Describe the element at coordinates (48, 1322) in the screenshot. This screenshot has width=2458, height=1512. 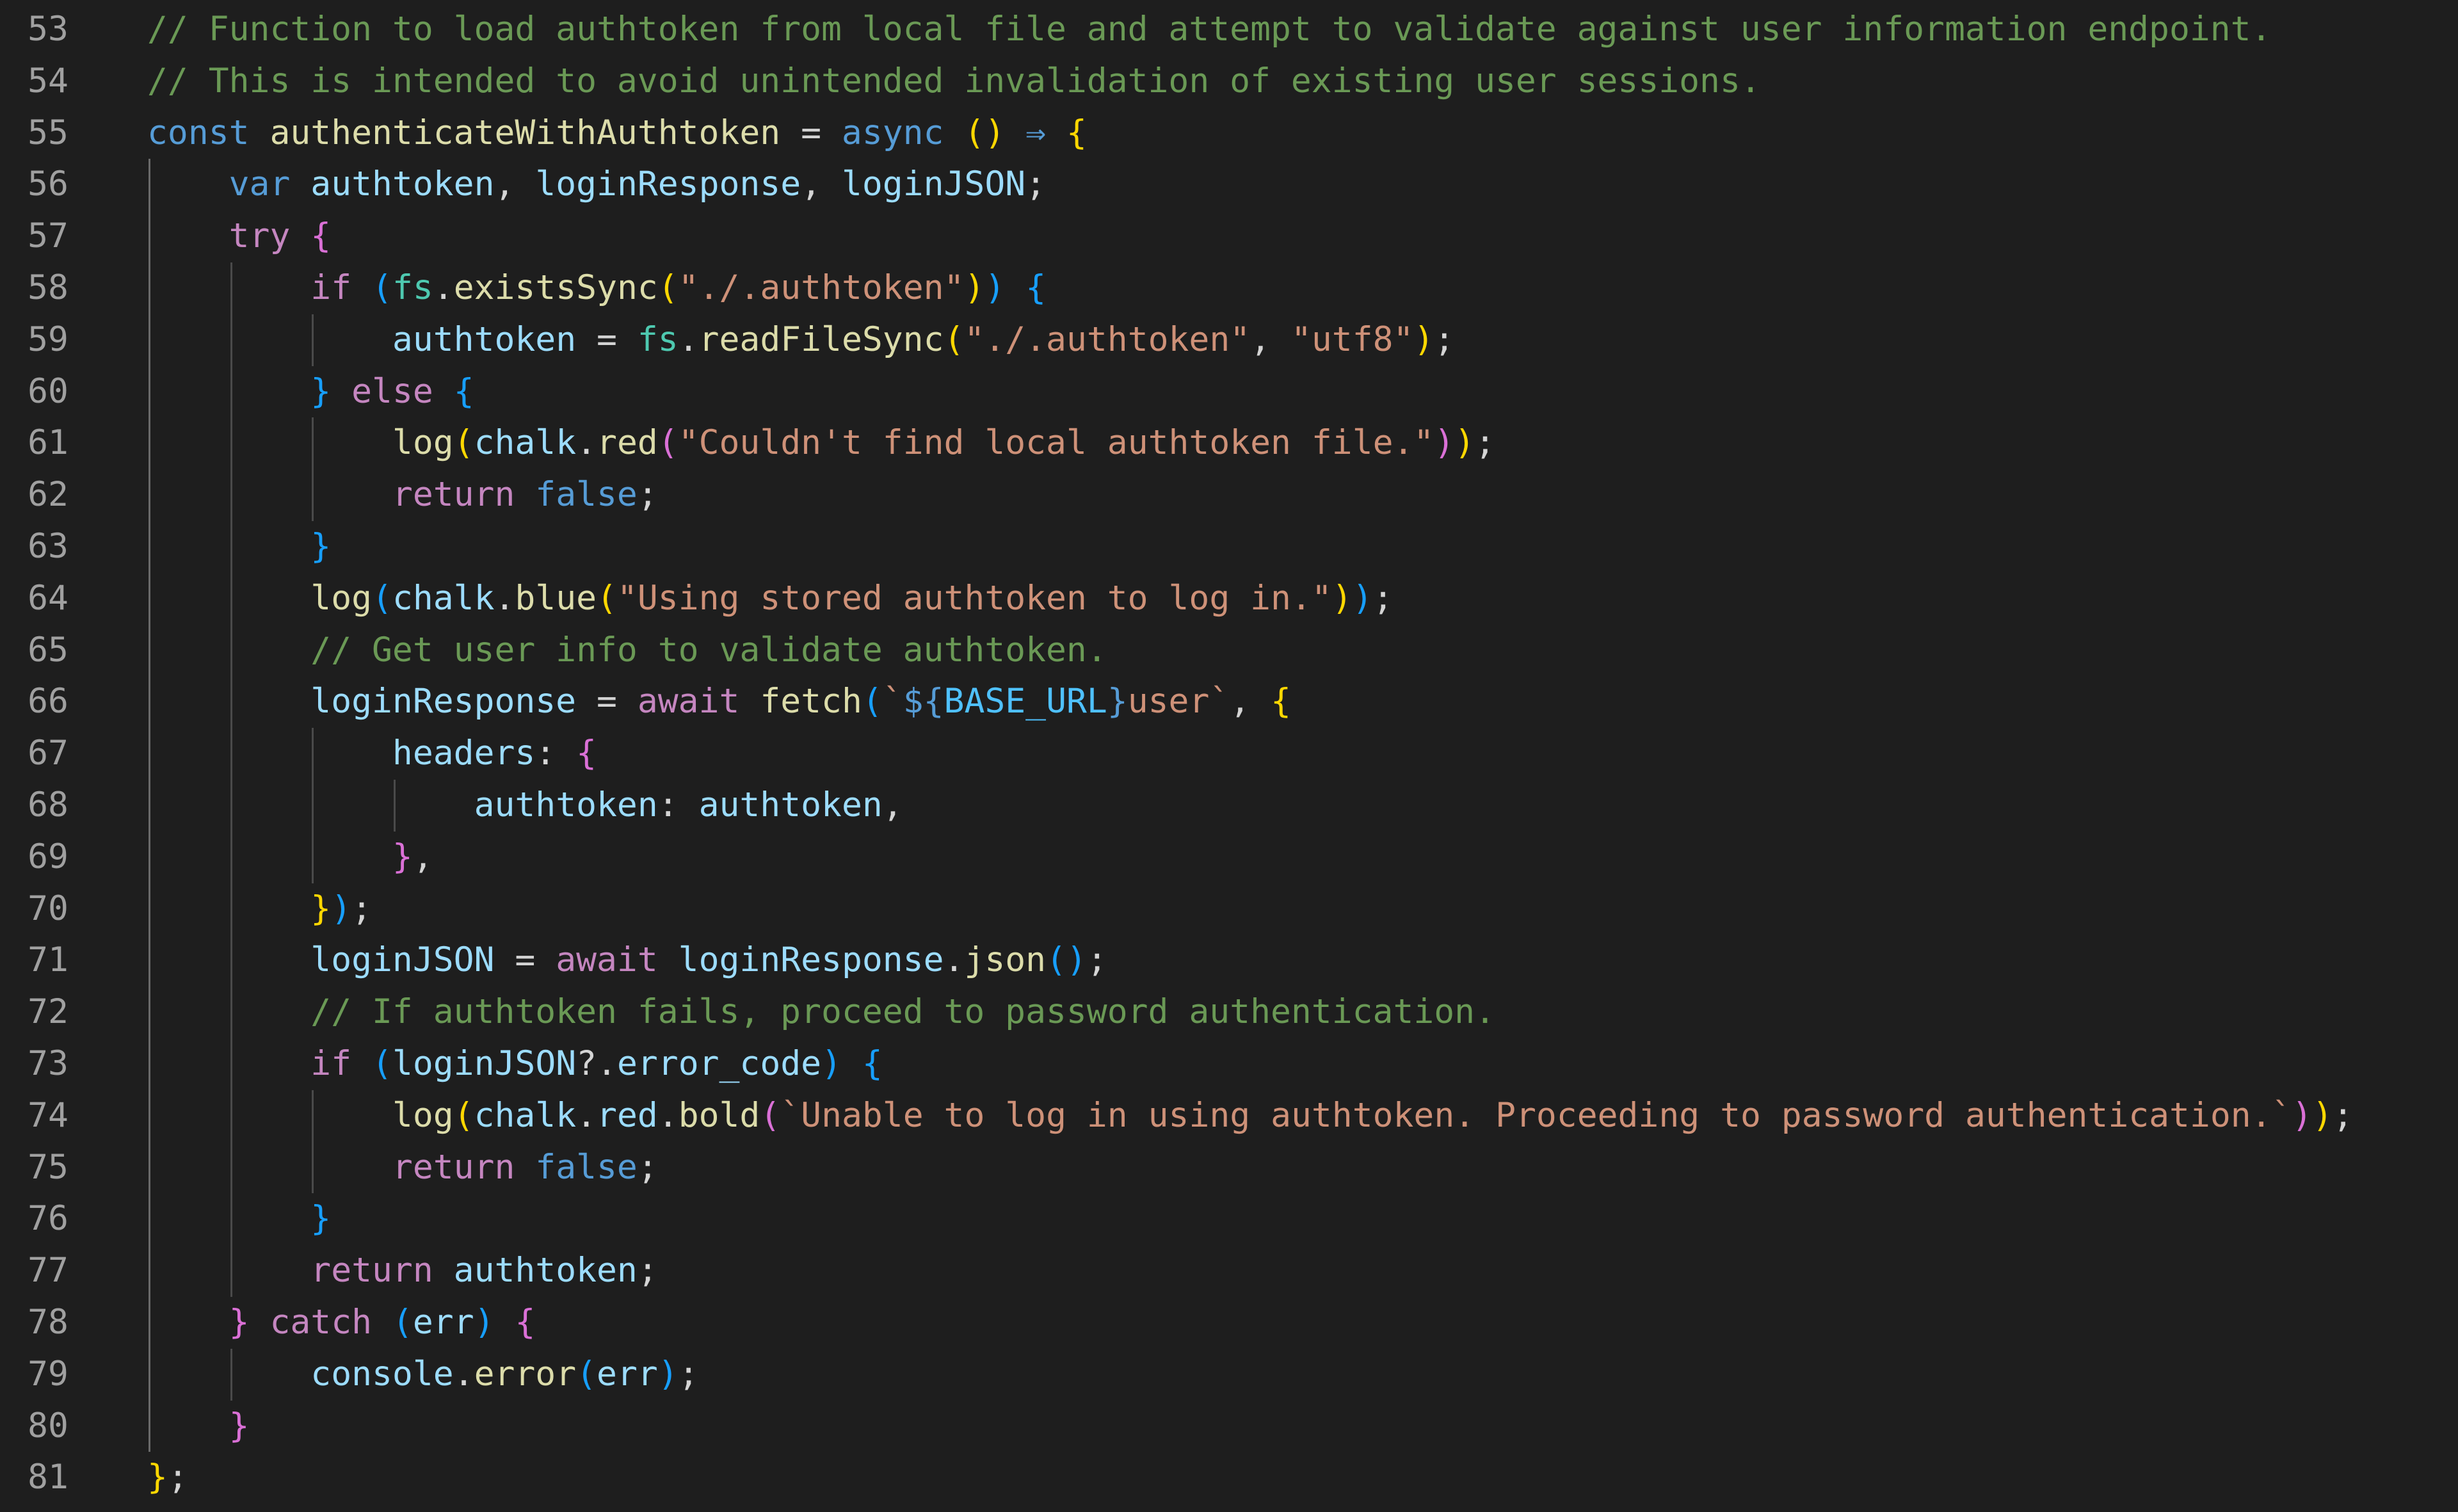
I see `line-number: 78` at that location.